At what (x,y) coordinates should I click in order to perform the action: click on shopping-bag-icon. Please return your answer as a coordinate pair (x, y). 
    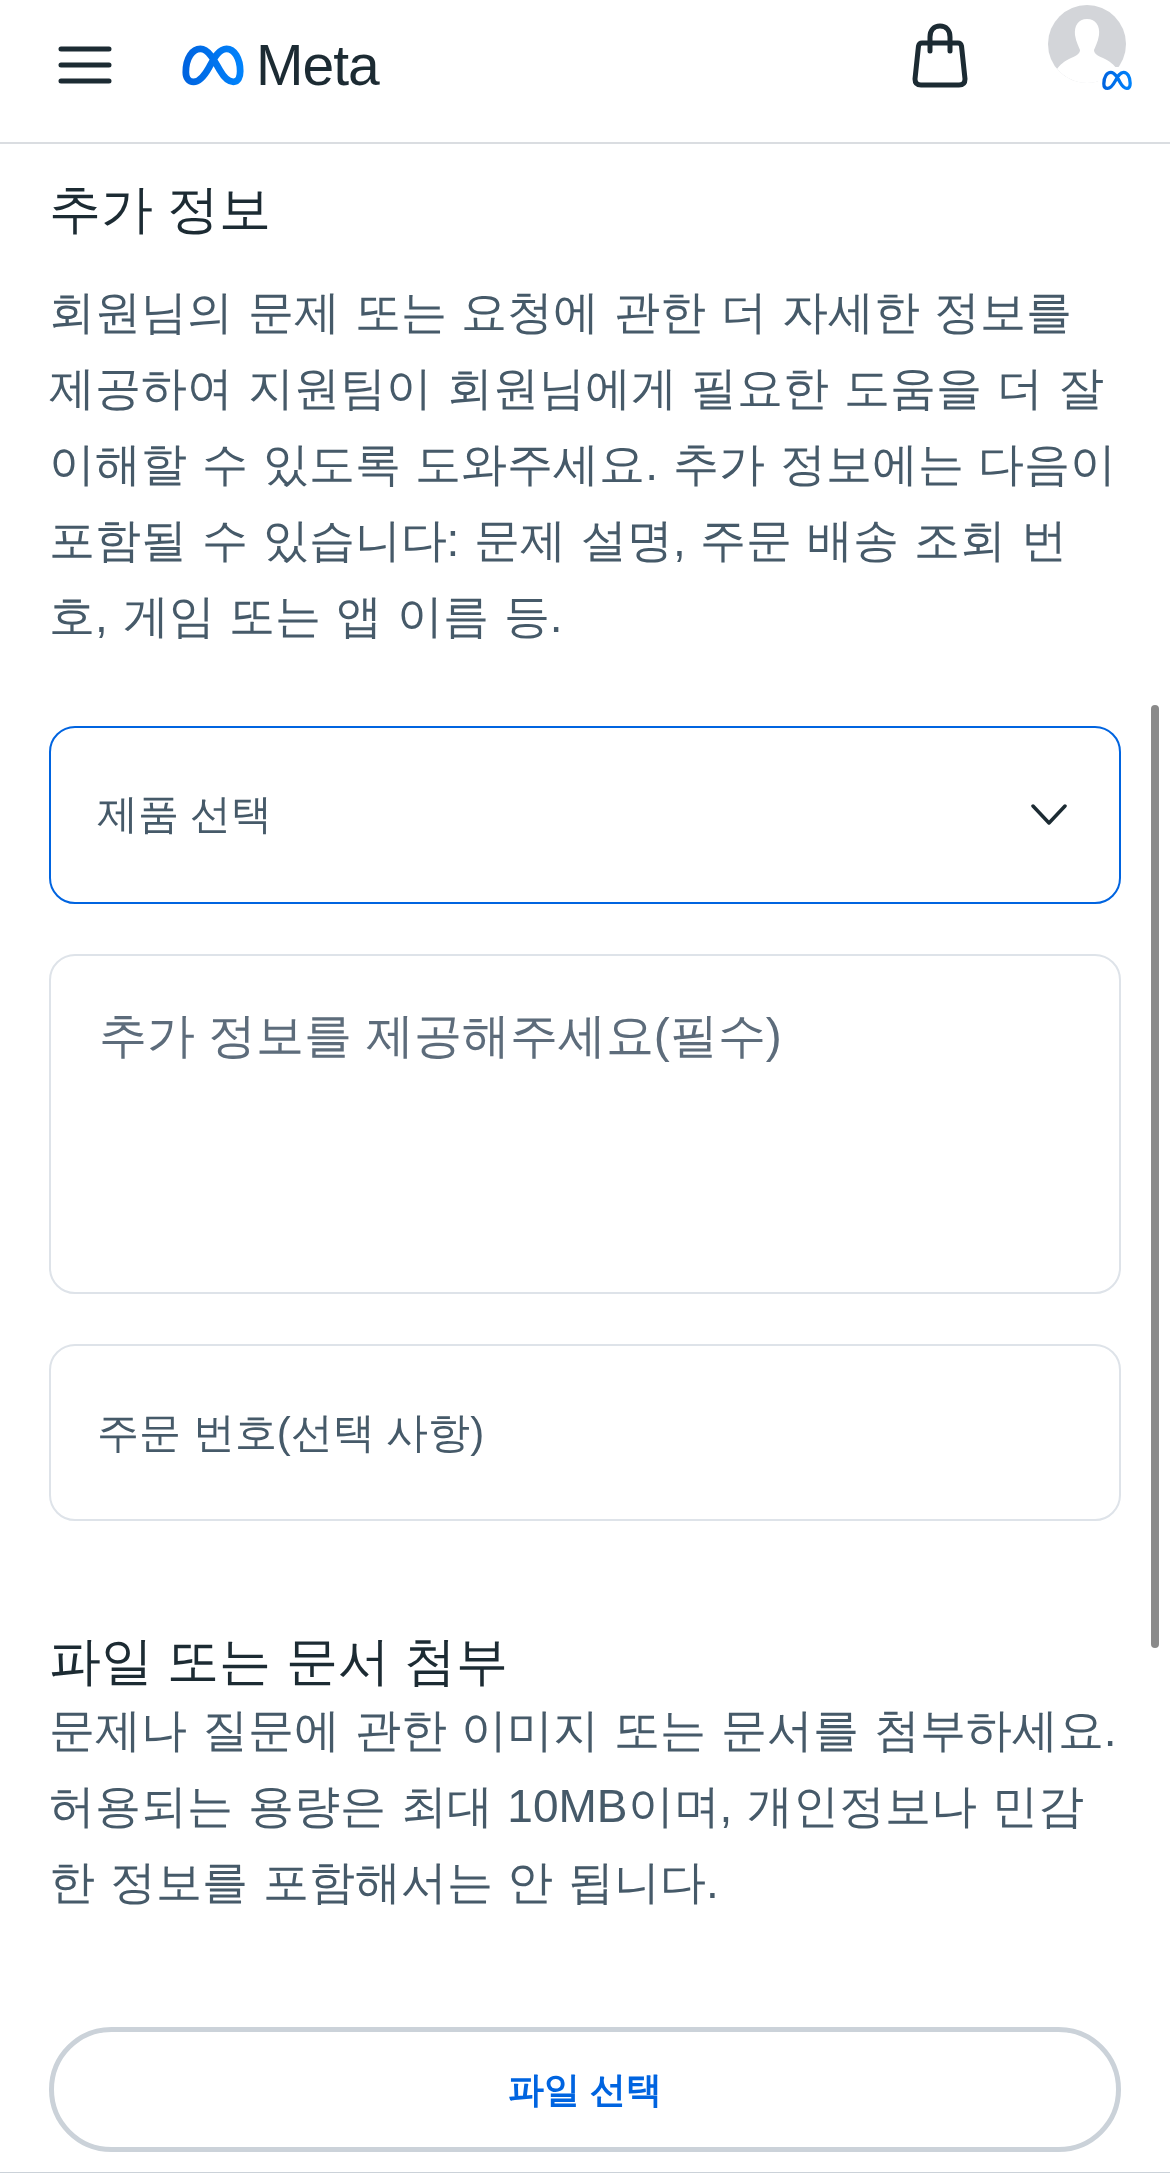
    Looking at the image, I should click on (940, 56).